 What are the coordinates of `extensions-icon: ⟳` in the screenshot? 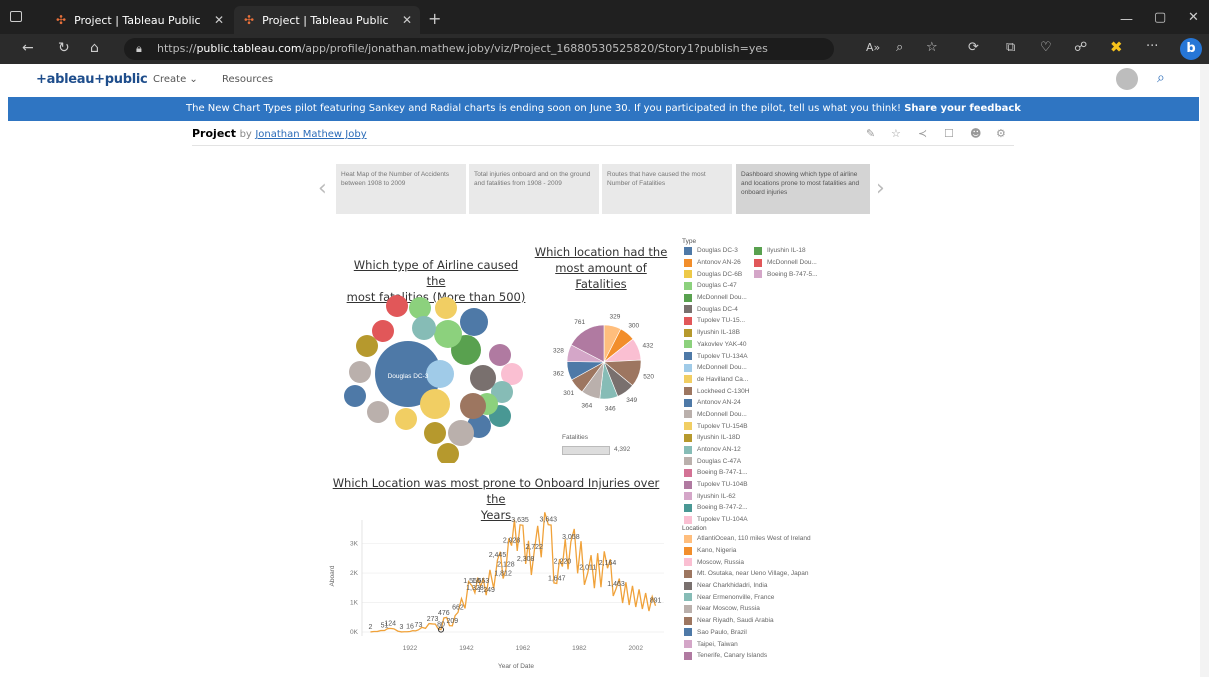 It's located at (973, 47).